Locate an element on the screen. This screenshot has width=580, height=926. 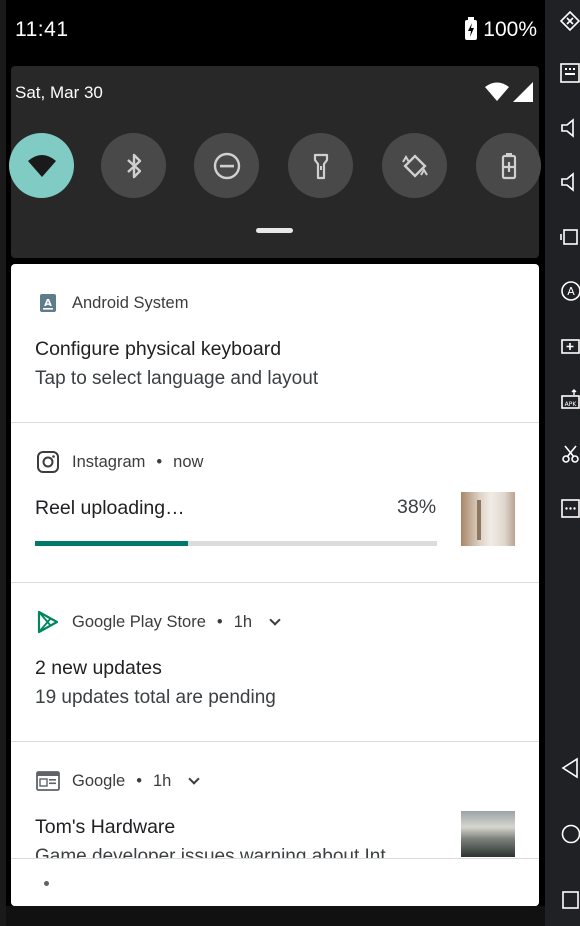
notification-header: Google • 1h is located at coordinates (118, 781).